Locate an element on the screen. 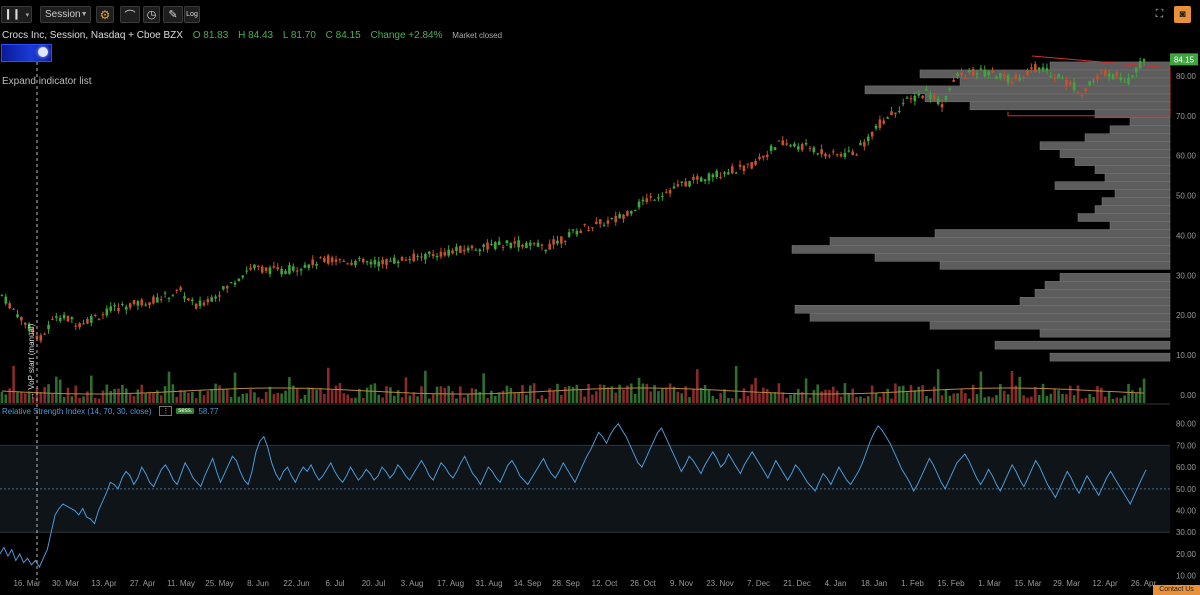  rsi-tick-label: 30.00 is located at coordinates (1186, 532).